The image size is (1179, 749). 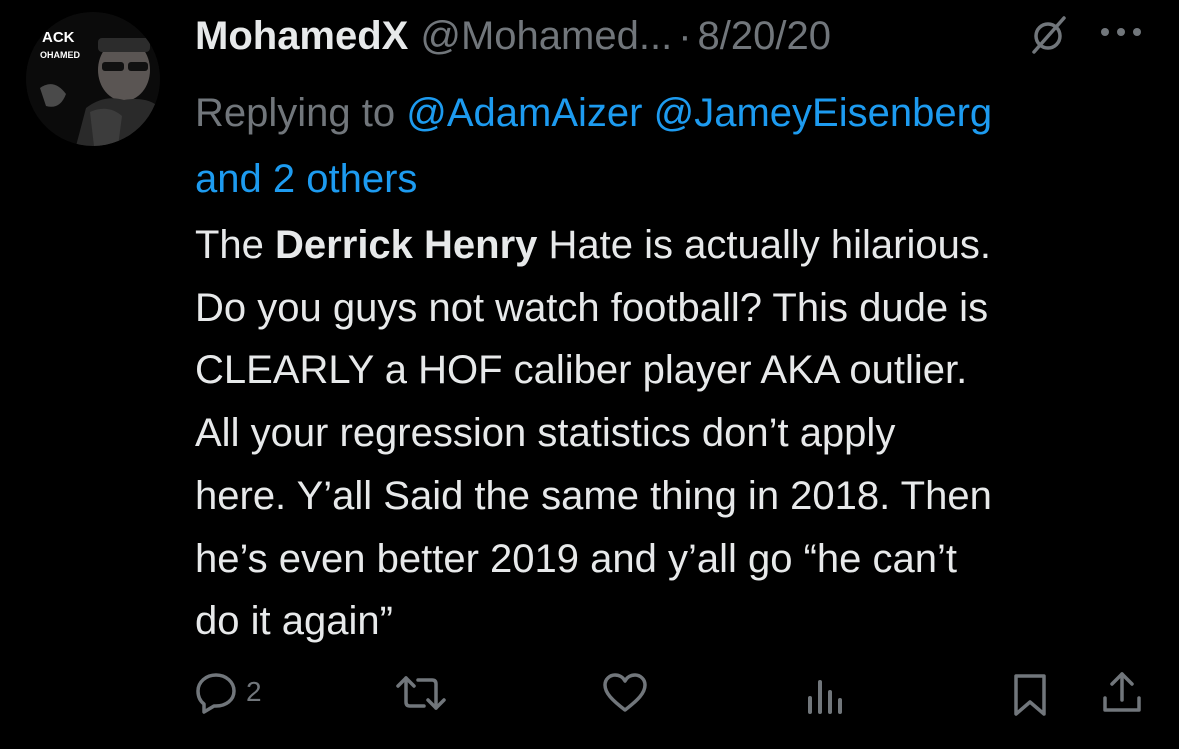 I want to click on views-icon, so click(x=825, y=697).